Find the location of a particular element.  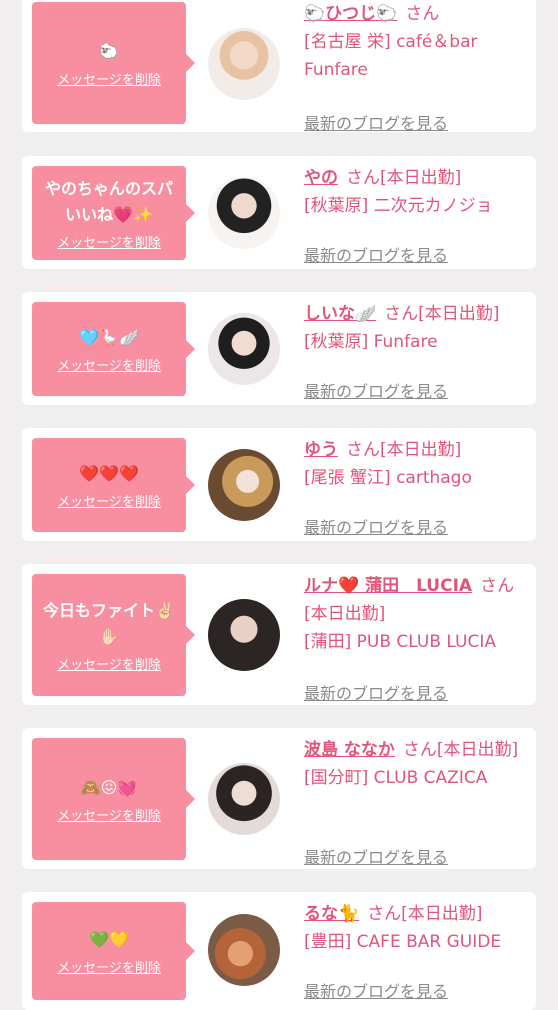

card-info: しいな🪽 さん[本日出勤] [秋葉原] Funfare 最新のブログを見る is located at coordinates (418, 350).